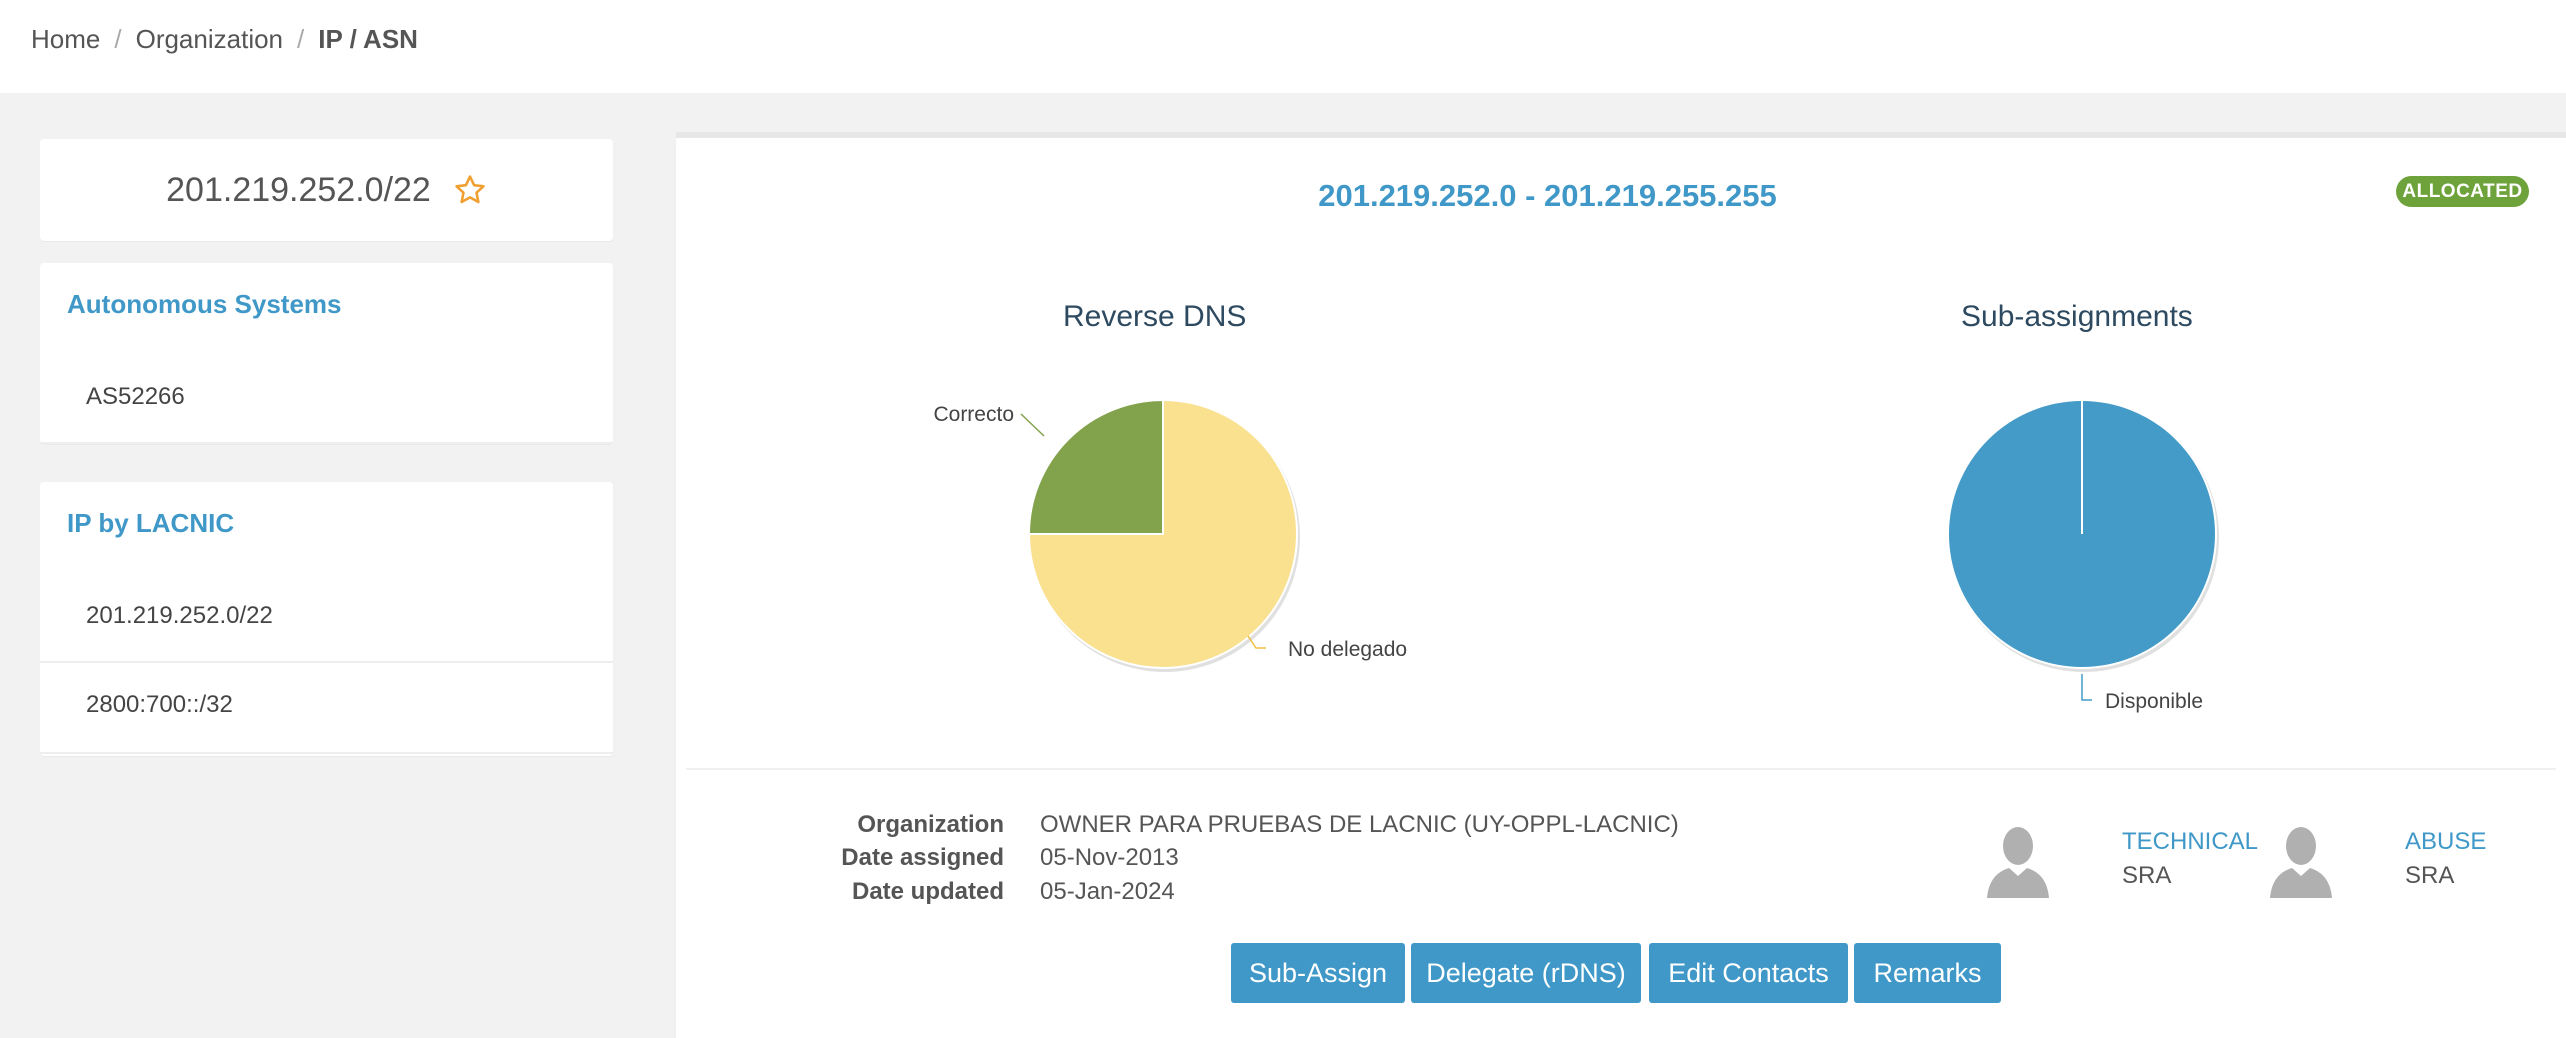  I want to click on autonomous-systems-title: Autonomous Systems, so click(204, 304).